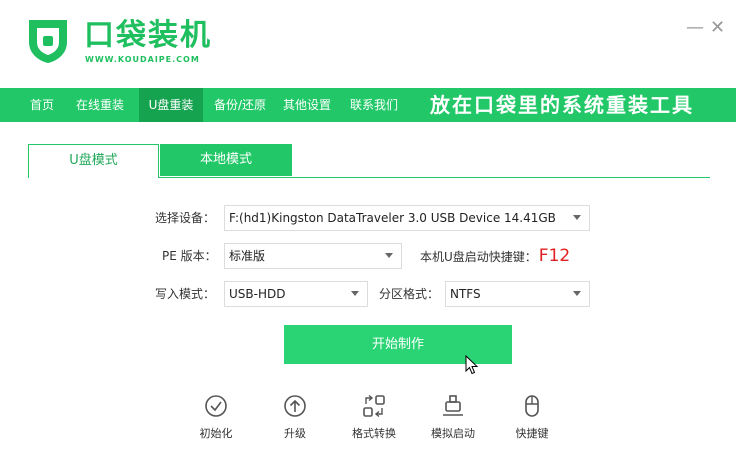 The height and width of the screenshot is (466, 736). I want to click on pe-version-select: 标准版, so click(313, 256).